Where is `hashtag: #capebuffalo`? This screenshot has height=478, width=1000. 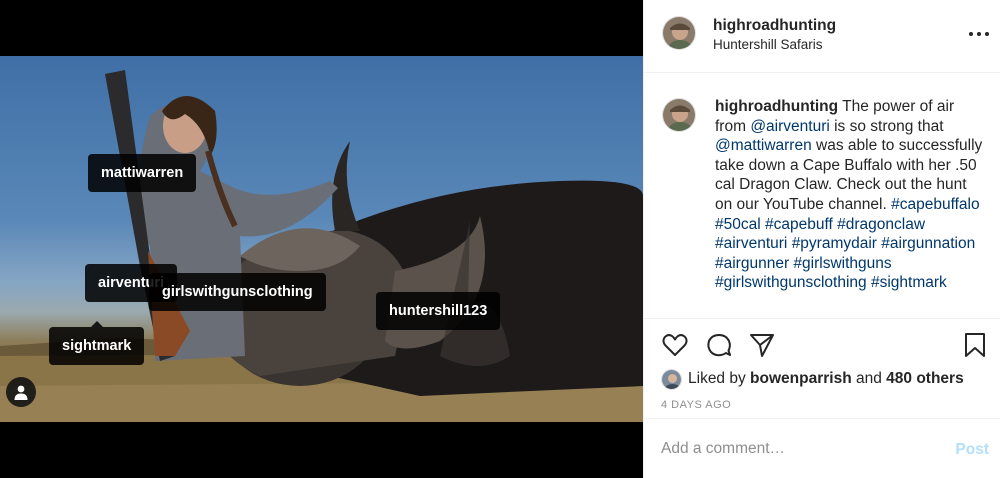 hashtag: #capebuffalo is located at coordinates (935, 204).